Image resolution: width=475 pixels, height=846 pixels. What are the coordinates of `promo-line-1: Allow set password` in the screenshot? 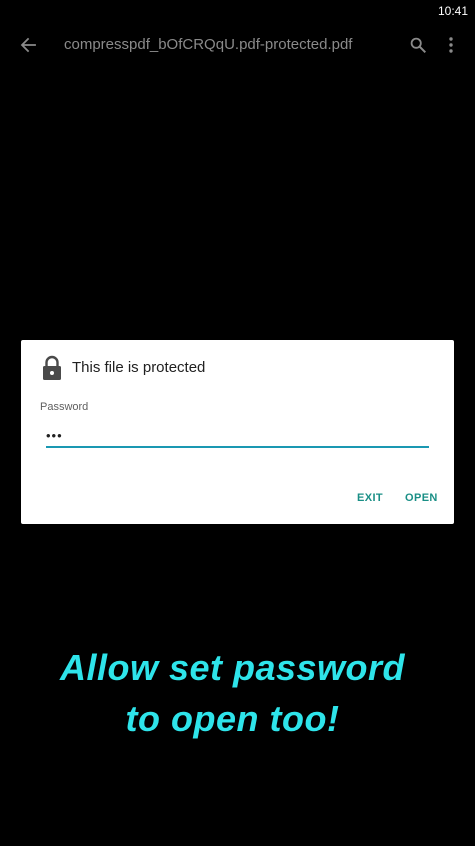 It's located at (232, 667).